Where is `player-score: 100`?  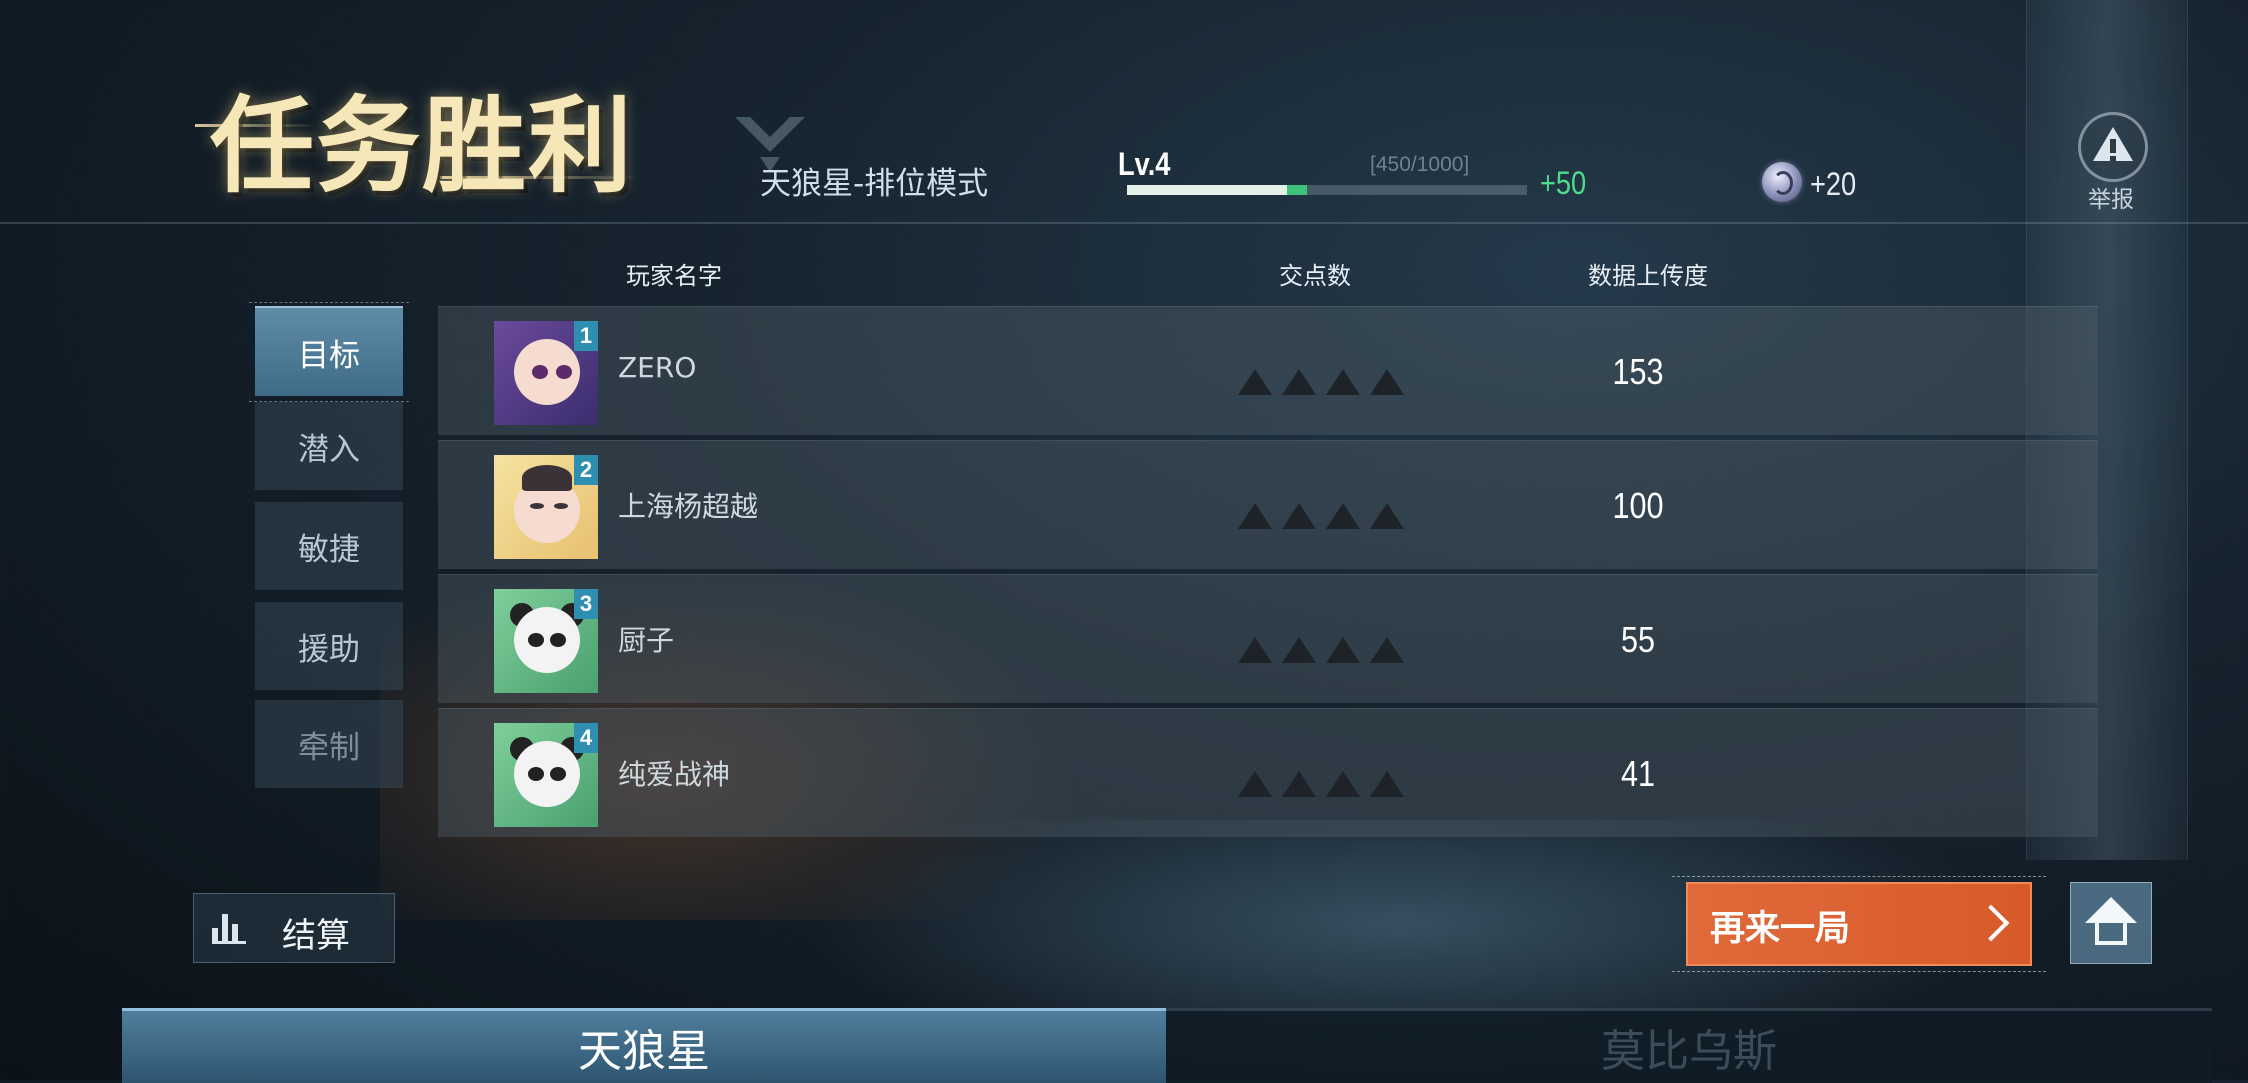
player-score: 100 is located at coordinates (1638, 505).